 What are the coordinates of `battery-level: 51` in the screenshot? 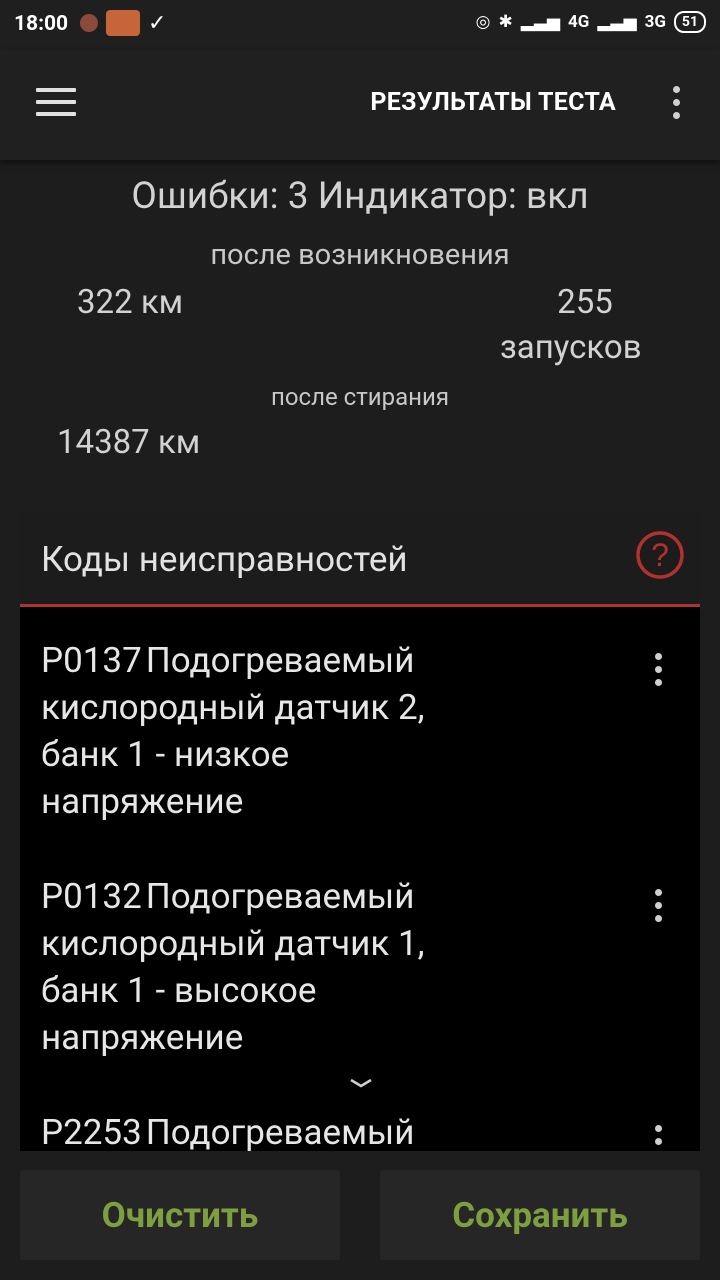 It's located at (689, 22).